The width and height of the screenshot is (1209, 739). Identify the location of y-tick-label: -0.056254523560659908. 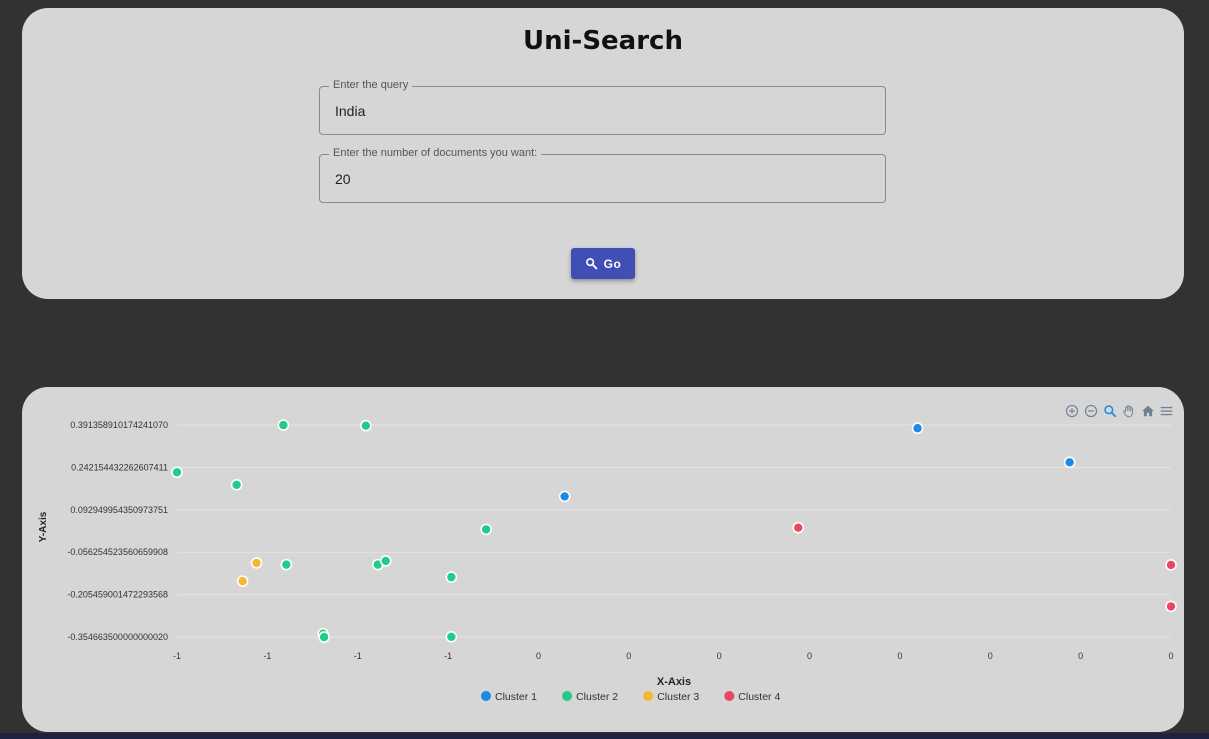
(117, 552).